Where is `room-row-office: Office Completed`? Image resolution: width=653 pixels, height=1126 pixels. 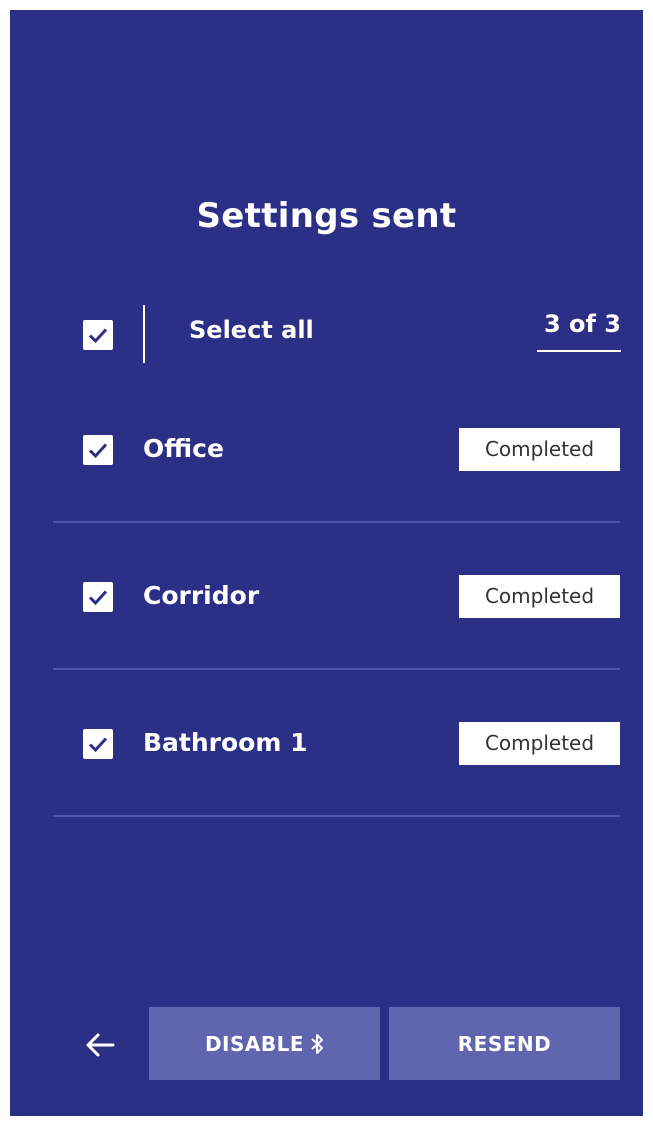 room-row-office: Office Completed is located at coordinates (326, 450).